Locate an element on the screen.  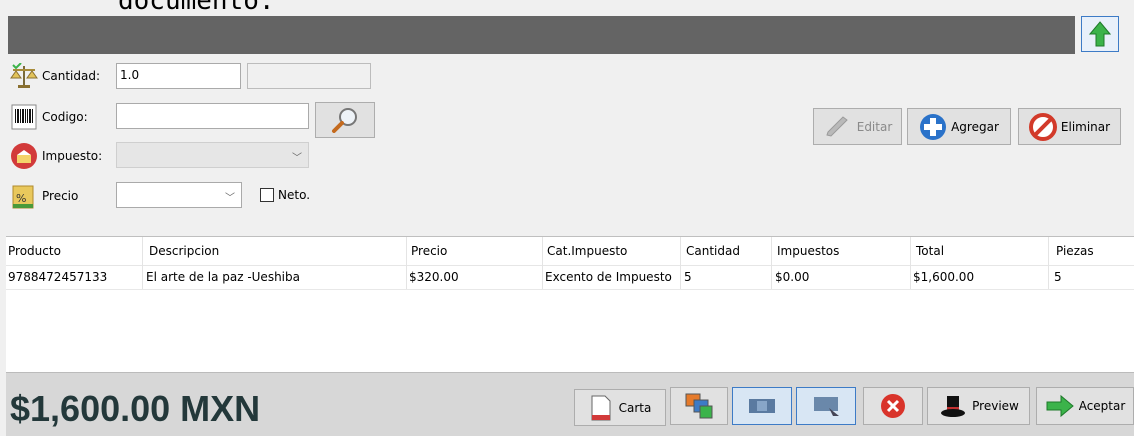
screen-button is located at coordinates (826, 406).